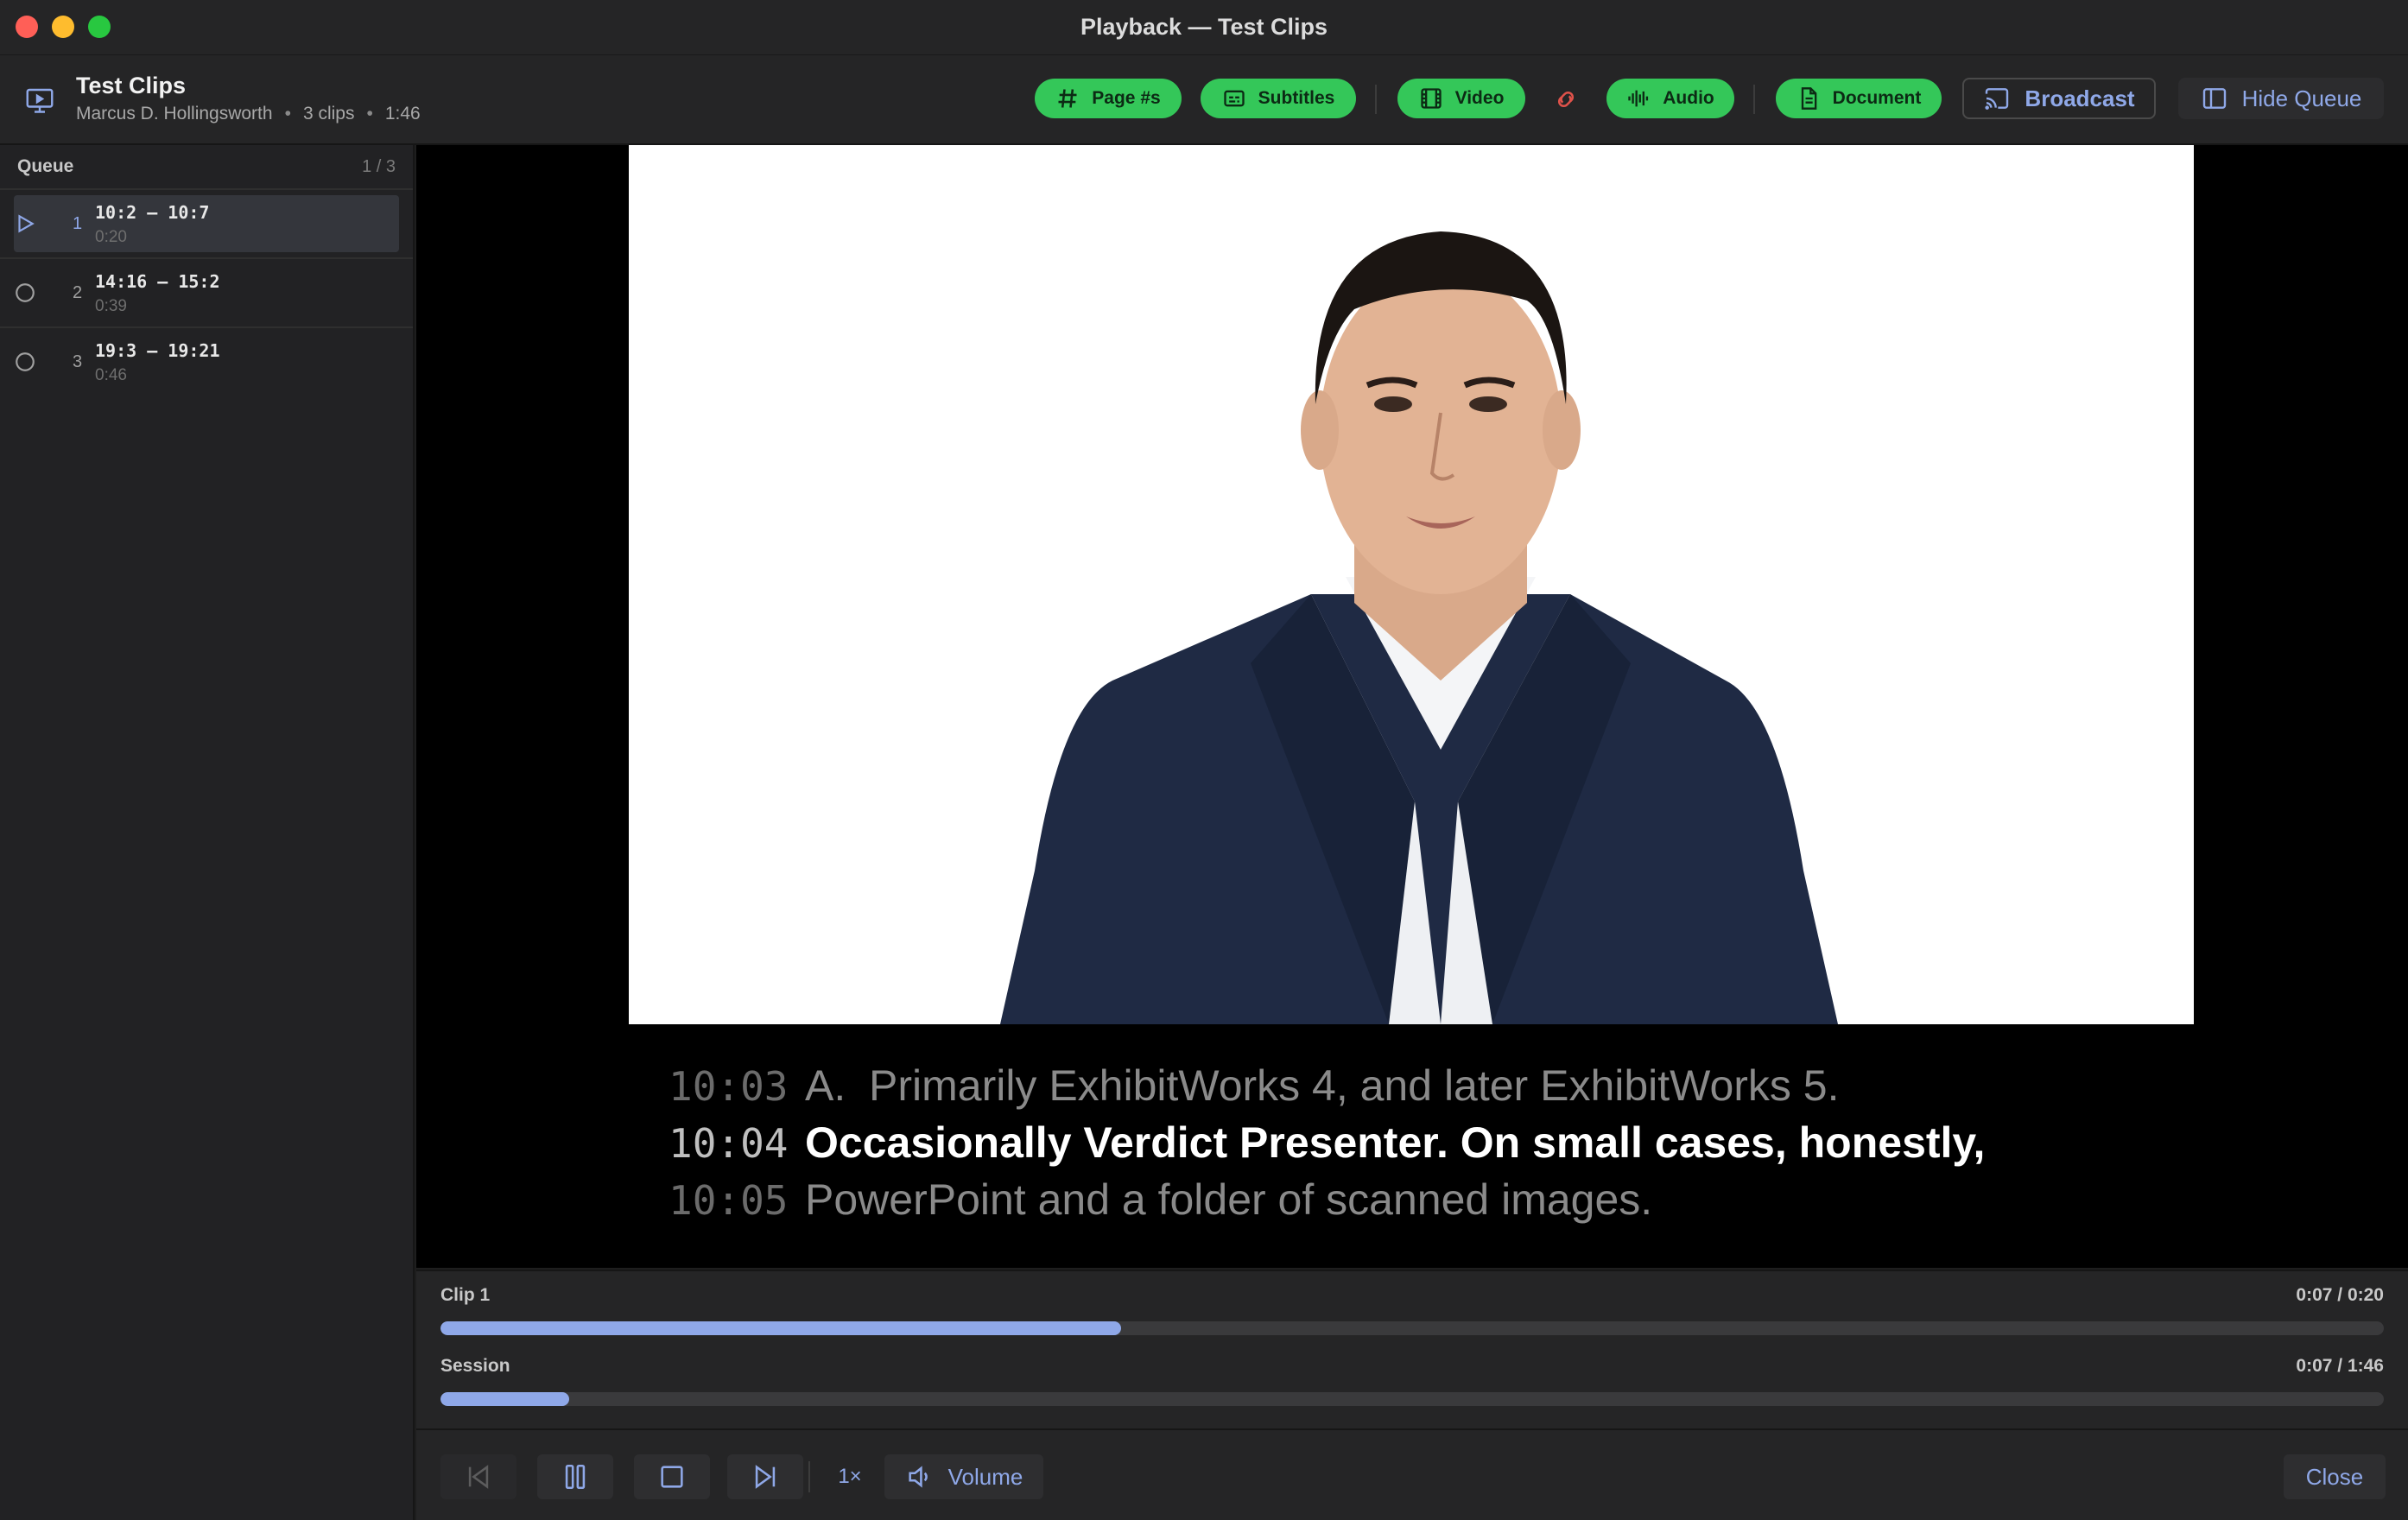 Image resolution: width=2408 pixels, height=1520 pixels. I want to click on pause-button, so click(575, 1477).